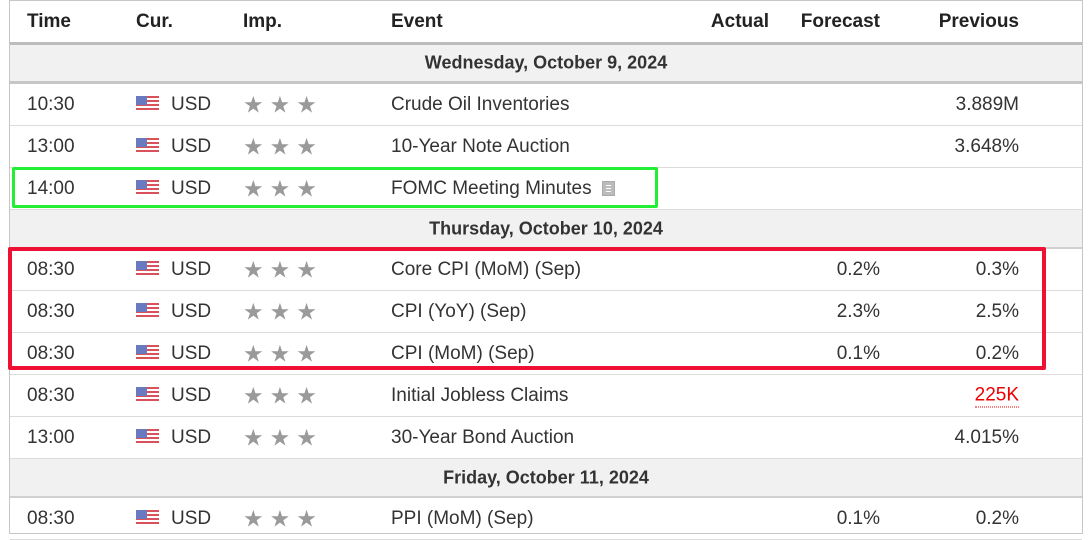 The width and height of the screenshot is (1089, 540). I want to click on table-row: 13:00 USD ★ ★ ★ 30-Year Bond Auction 4.015%, so click(546, 438).